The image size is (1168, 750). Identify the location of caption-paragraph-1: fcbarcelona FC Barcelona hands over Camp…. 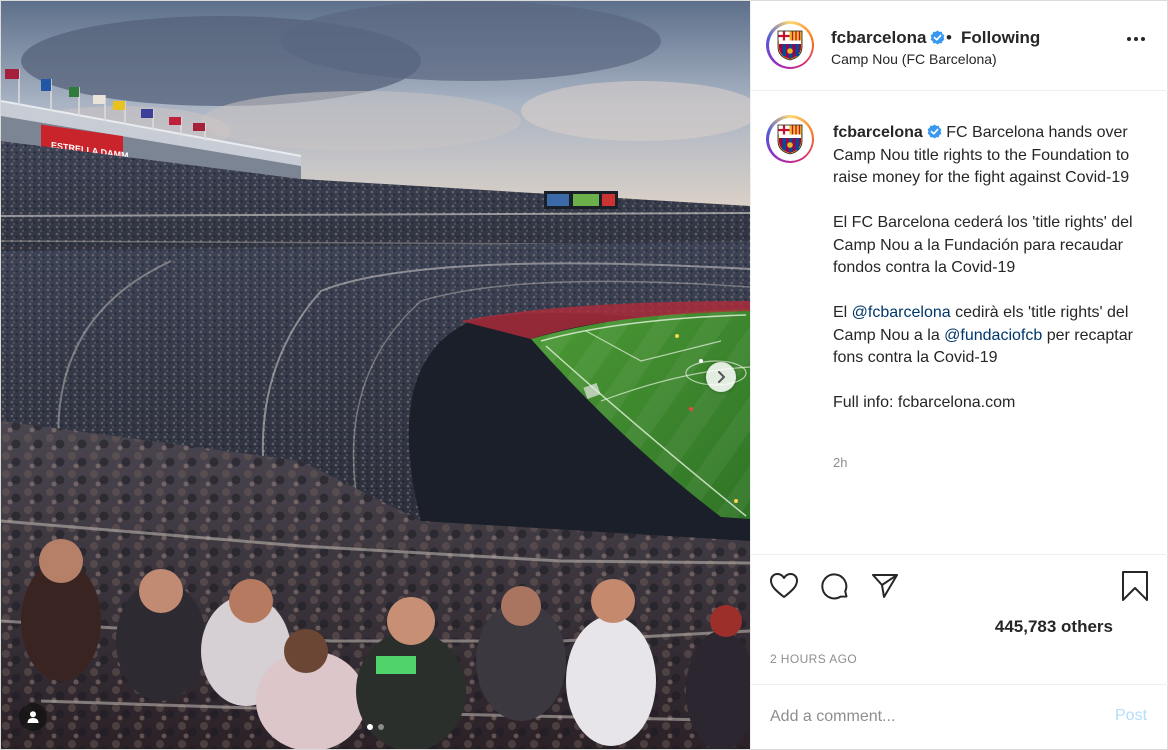
(983, 156).